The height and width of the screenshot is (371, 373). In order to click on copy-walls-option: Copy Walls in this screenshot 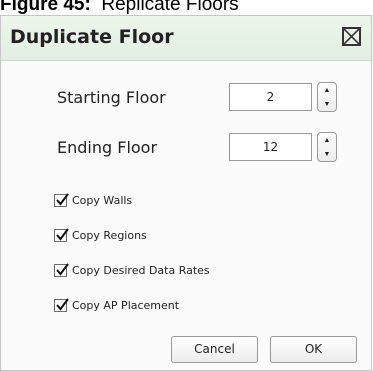, I will do `click(93, 200)`.